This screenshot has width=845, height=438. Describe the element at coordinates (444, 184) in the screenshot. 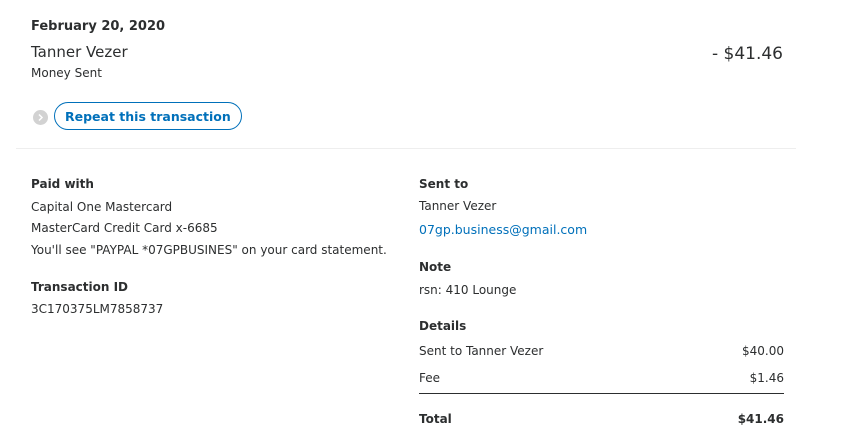

I see `sent-to-heading: Sent to` at that location.